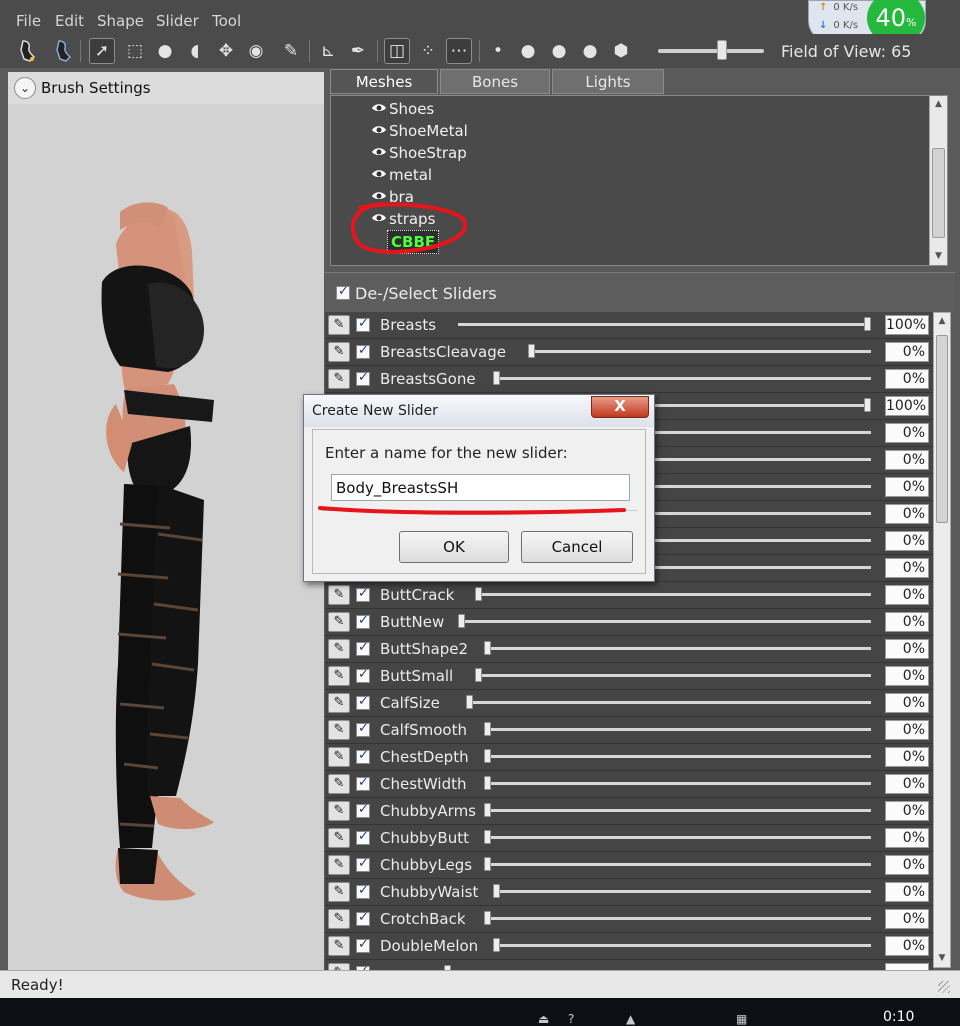 The width and height of the screenshot is (960, 1026). What do you see at coordinates (907, 966) in the screenshot?
I see `slider-value-field` at bounding box center [907, 966].